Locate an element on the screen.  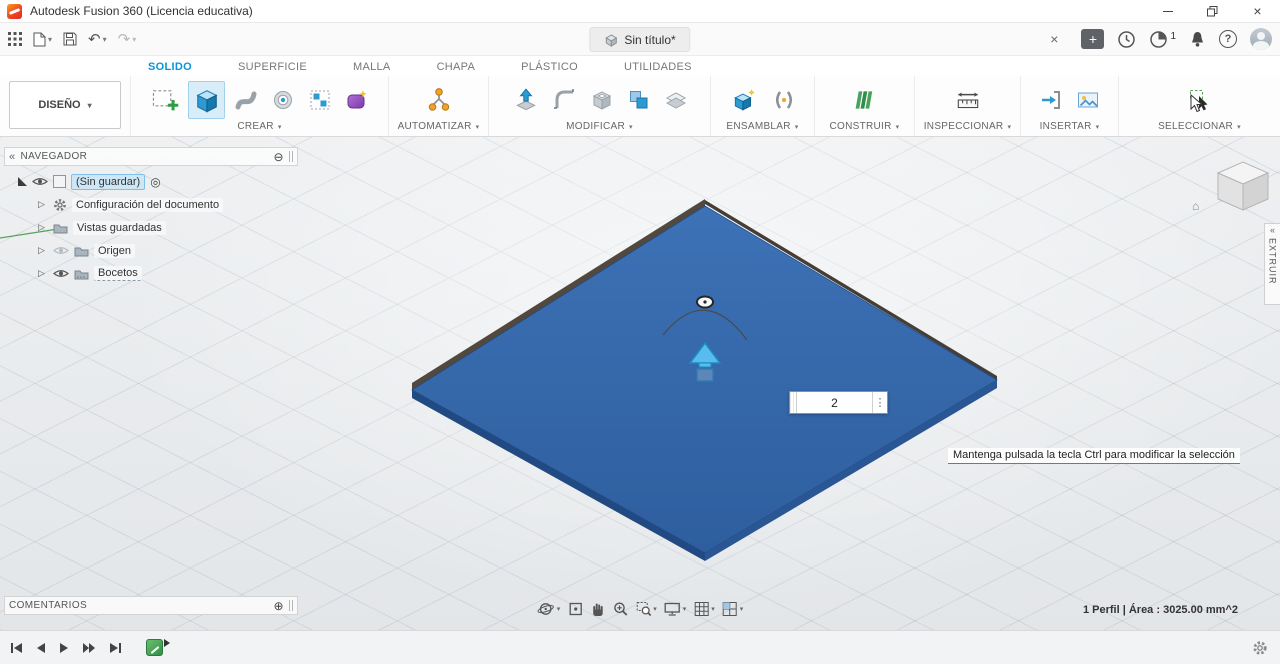
timeline-sketch-feature is located at coordinates (154, 647).